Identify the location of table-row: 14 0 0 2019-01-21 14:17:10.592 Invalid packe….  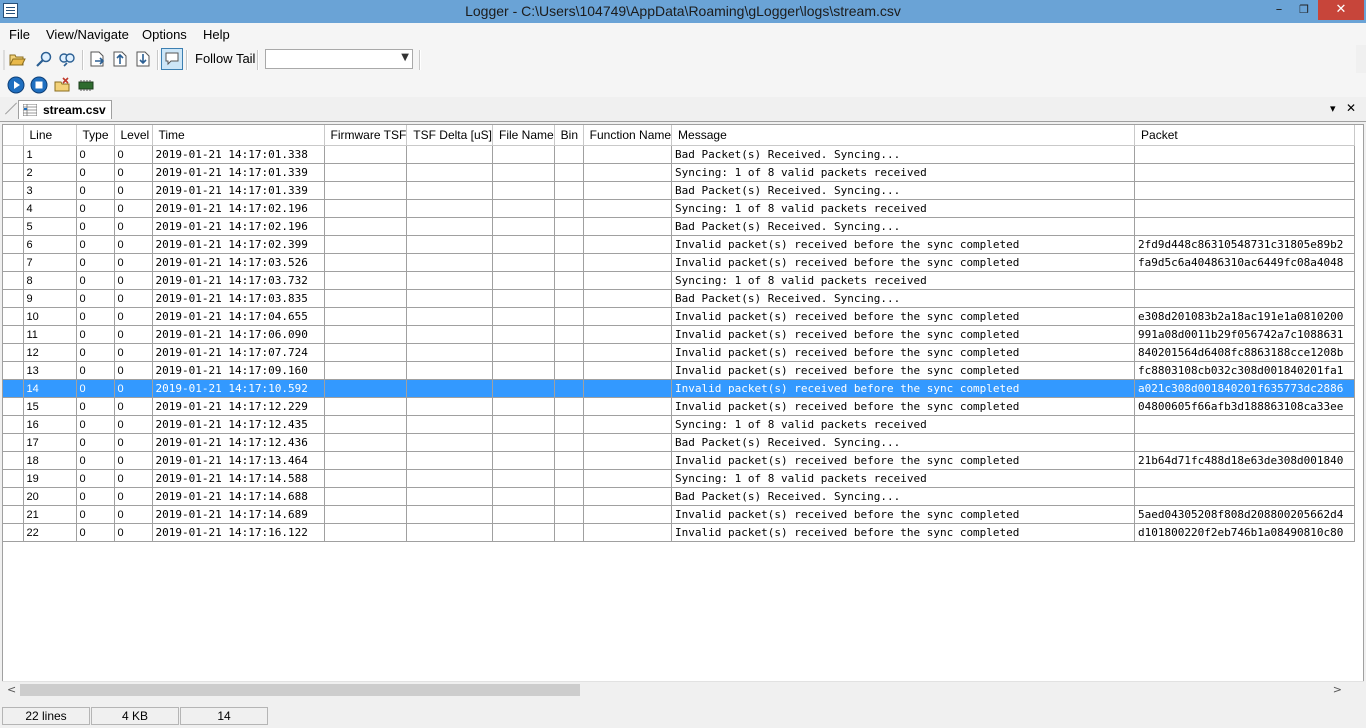
(679, 388).